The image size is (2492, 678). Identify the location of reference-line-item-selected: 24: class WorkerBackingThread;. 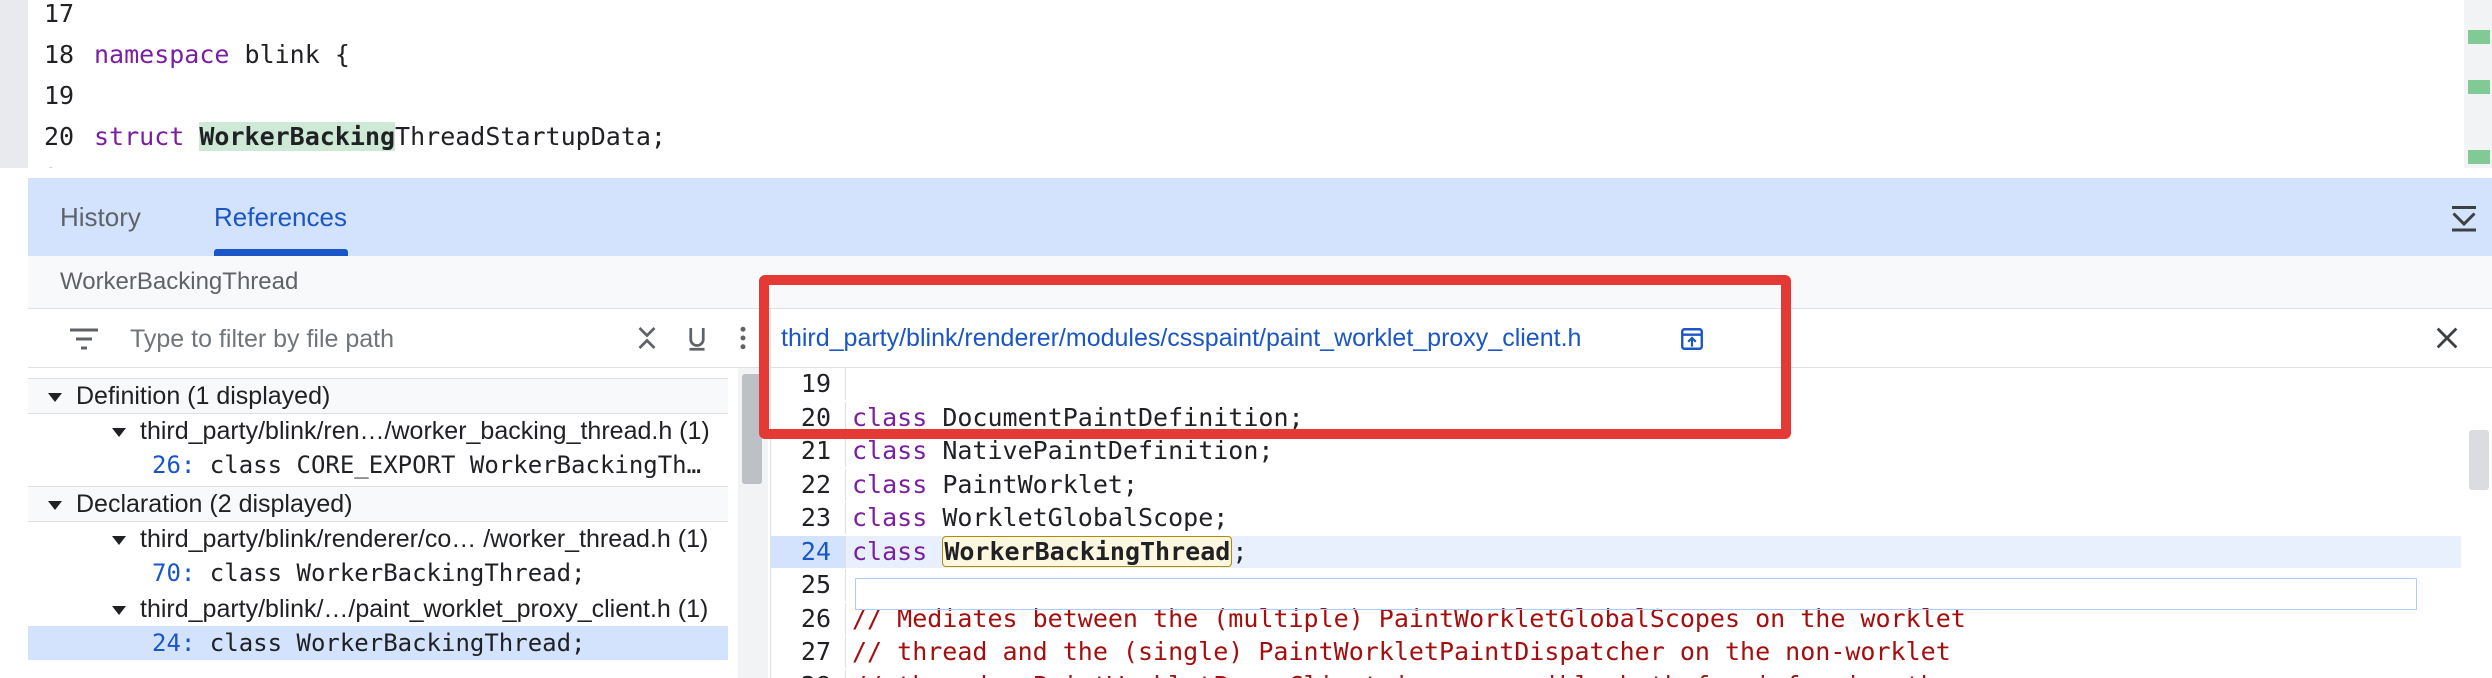
(378, 643).